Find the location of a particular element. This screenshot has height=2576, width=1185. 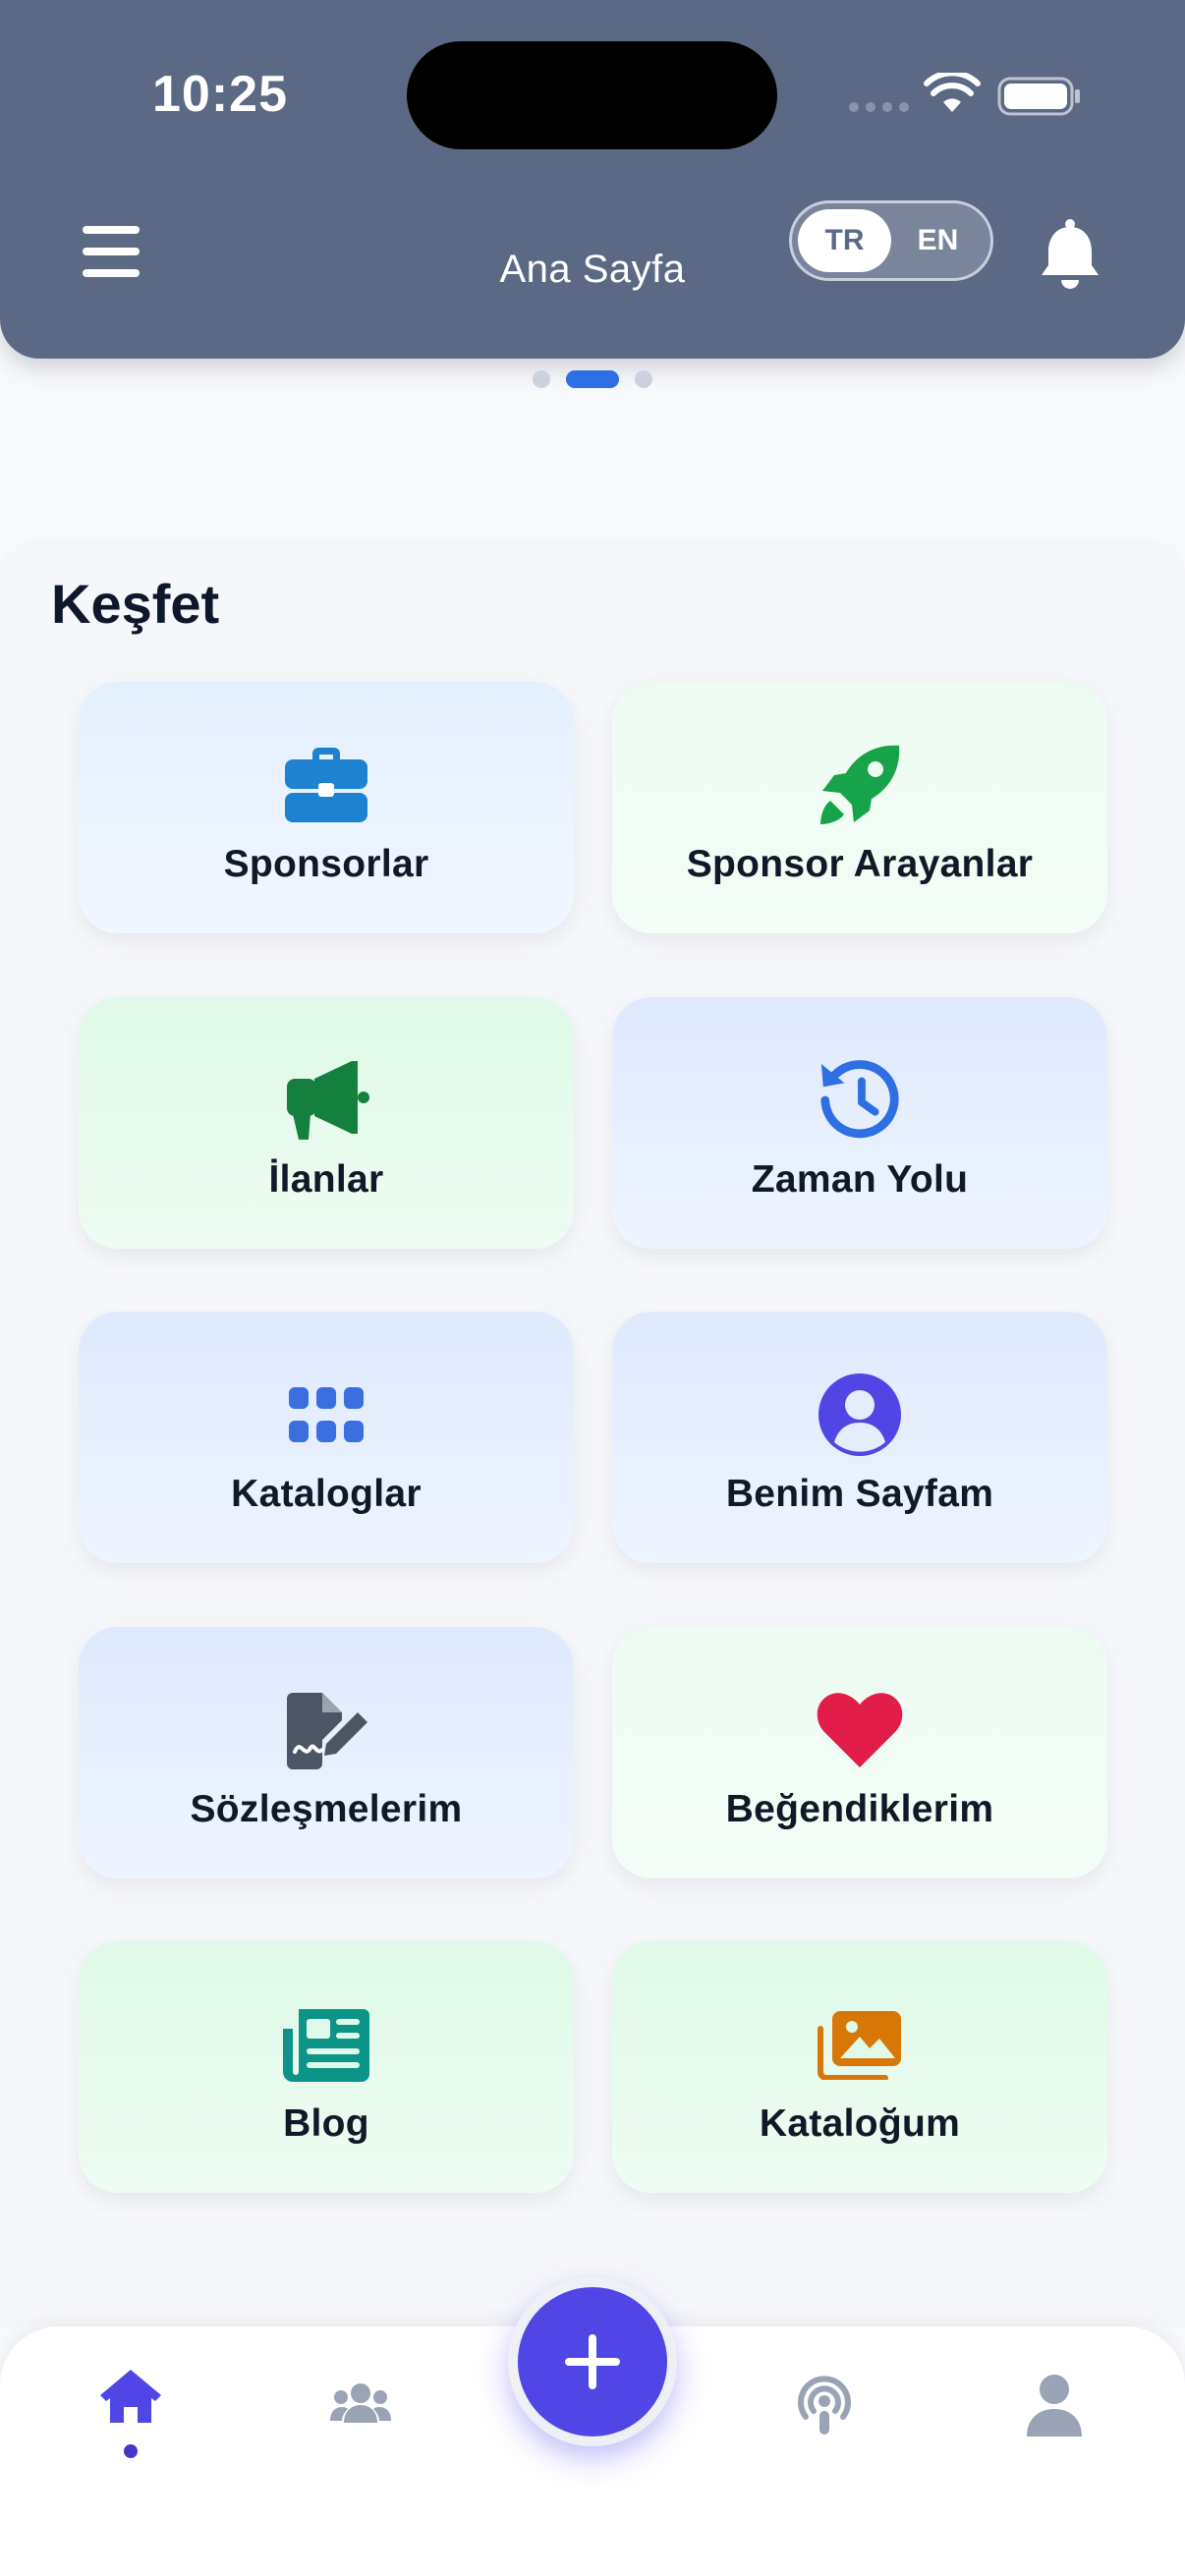

section-title: Keşfet is located at coordinates (136, 604).